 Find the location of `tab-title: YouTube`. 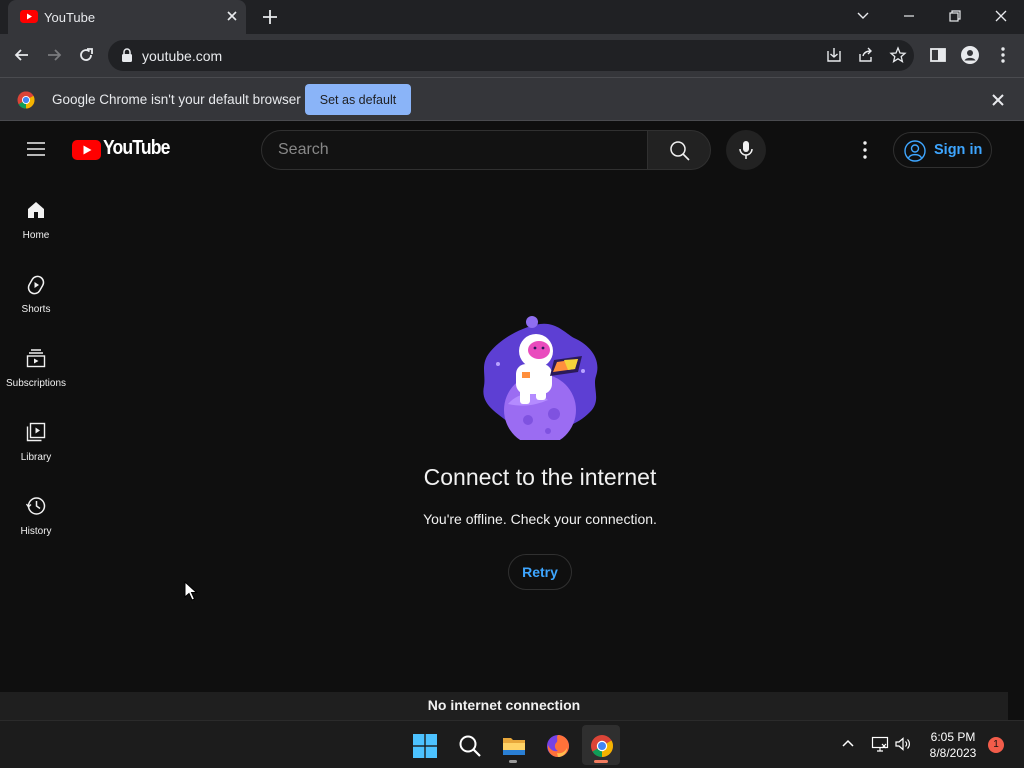

tab-title: YouTube is located at coordinates (70, 17).